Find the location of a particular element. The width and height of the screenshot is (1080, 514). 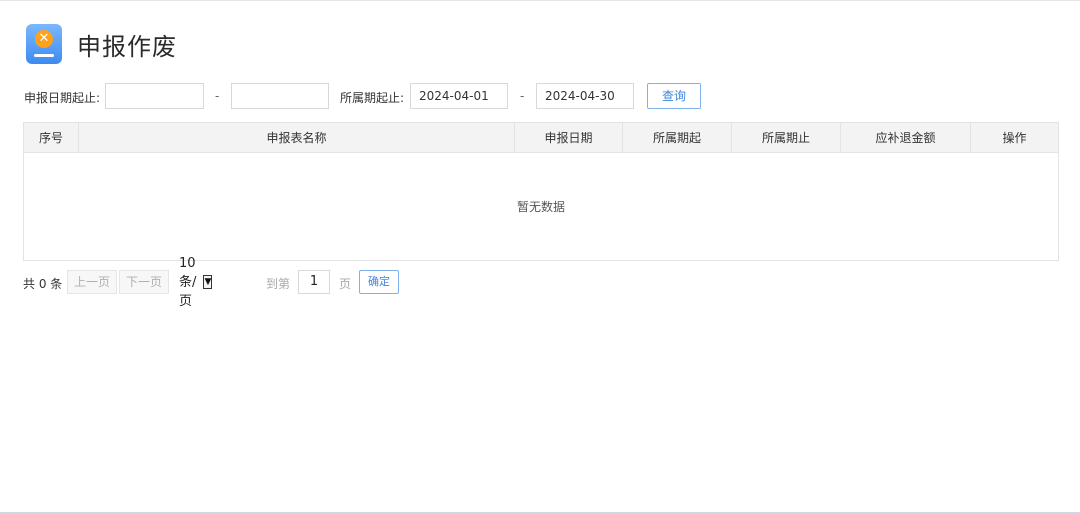

icon-bar is located at coordinates (44, 55).